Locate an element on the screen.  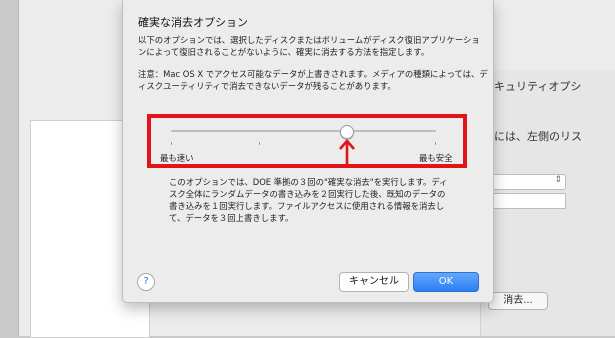
annotation-up-arrow-icon is located at coordinates (347, 152).